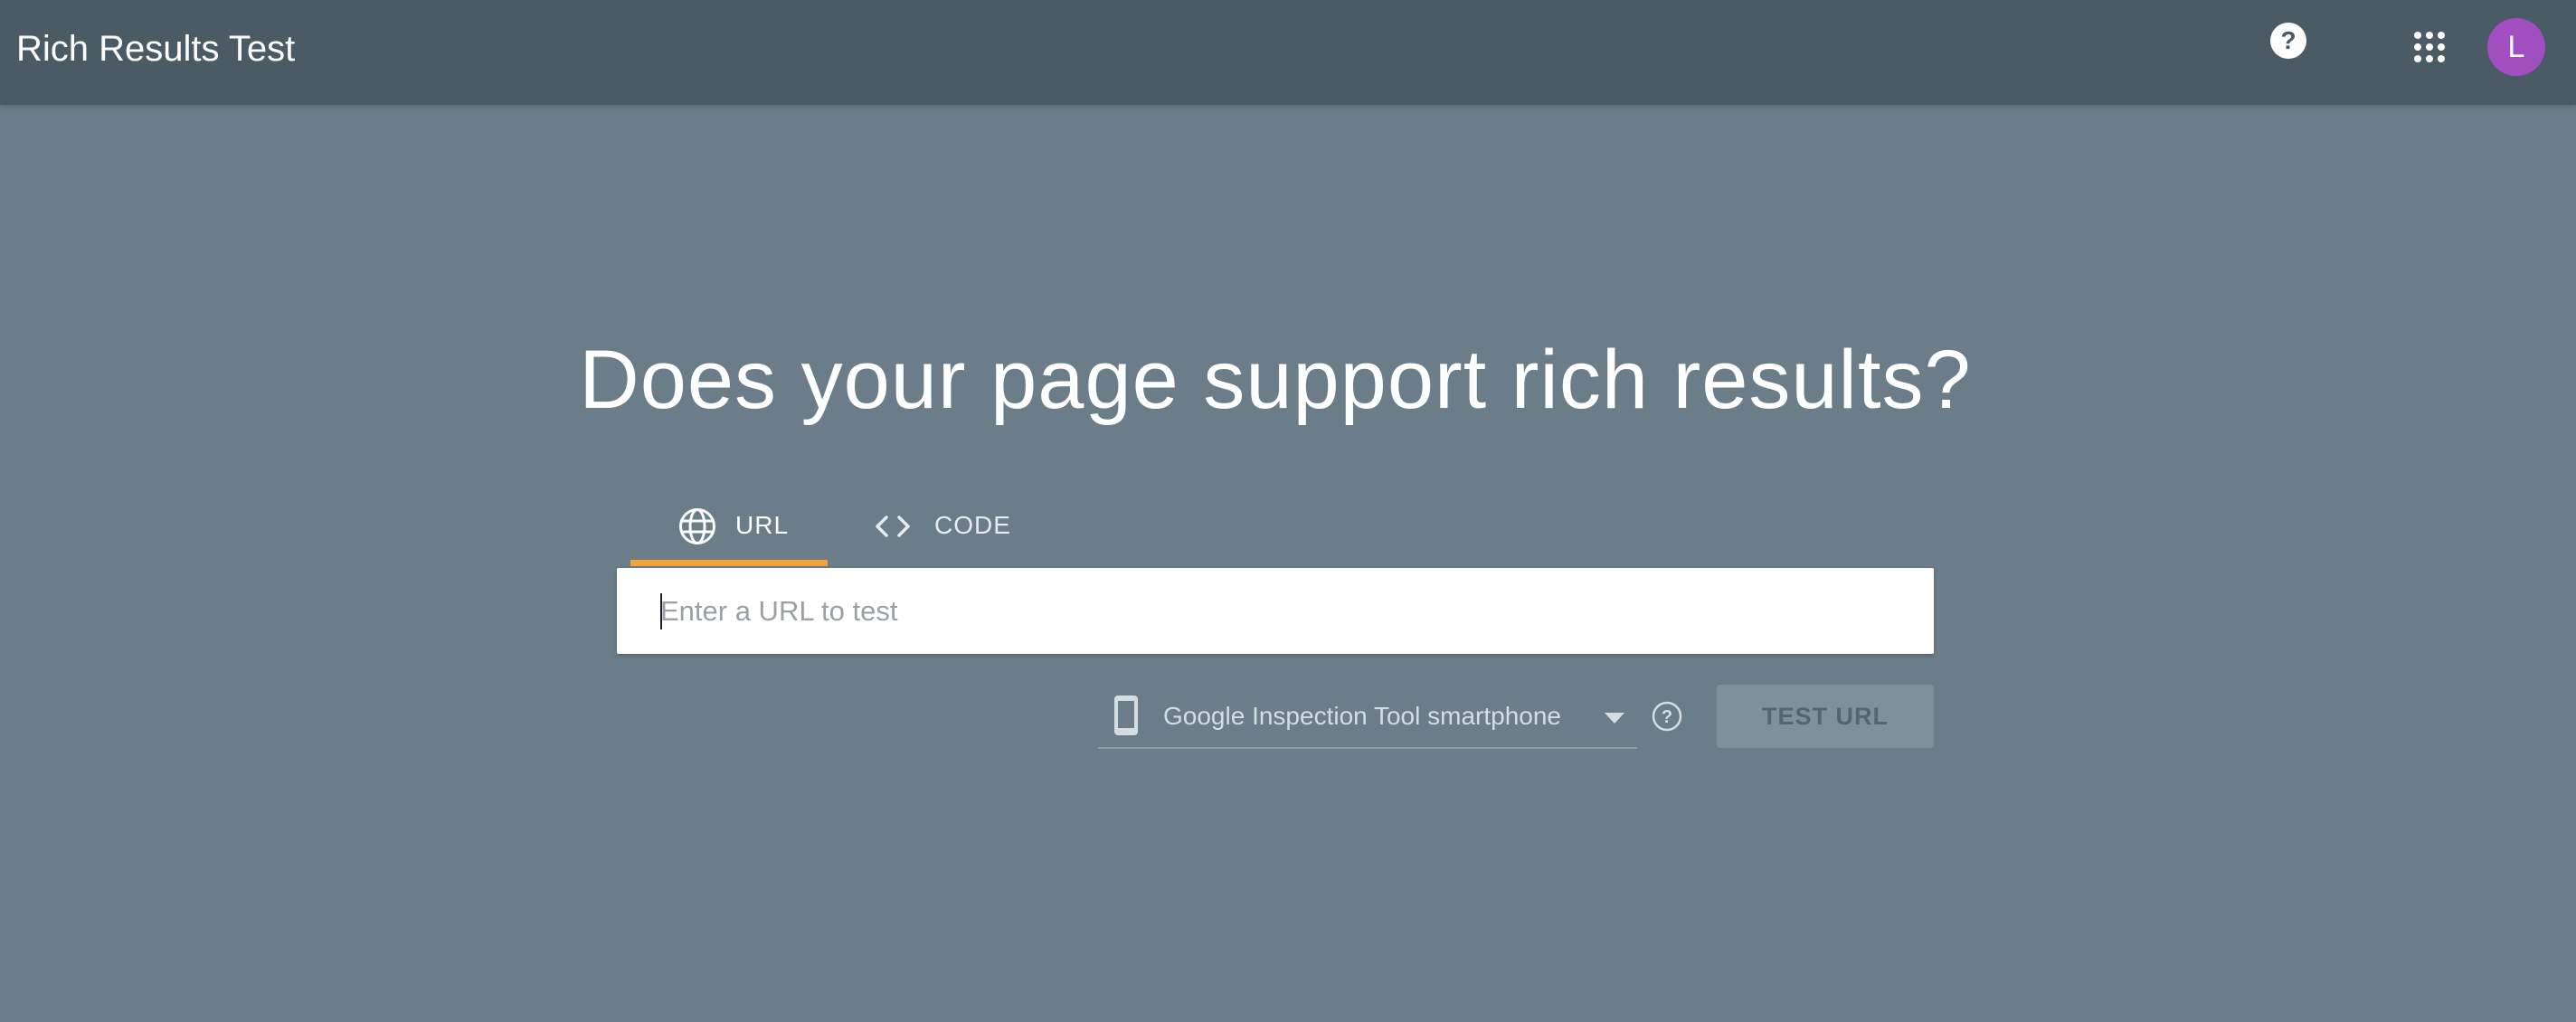  What do you see at coordinates (1615, 718) in the screenshot?
I see `dropdown-arrow-icon` at bounding box center [1615, 718].